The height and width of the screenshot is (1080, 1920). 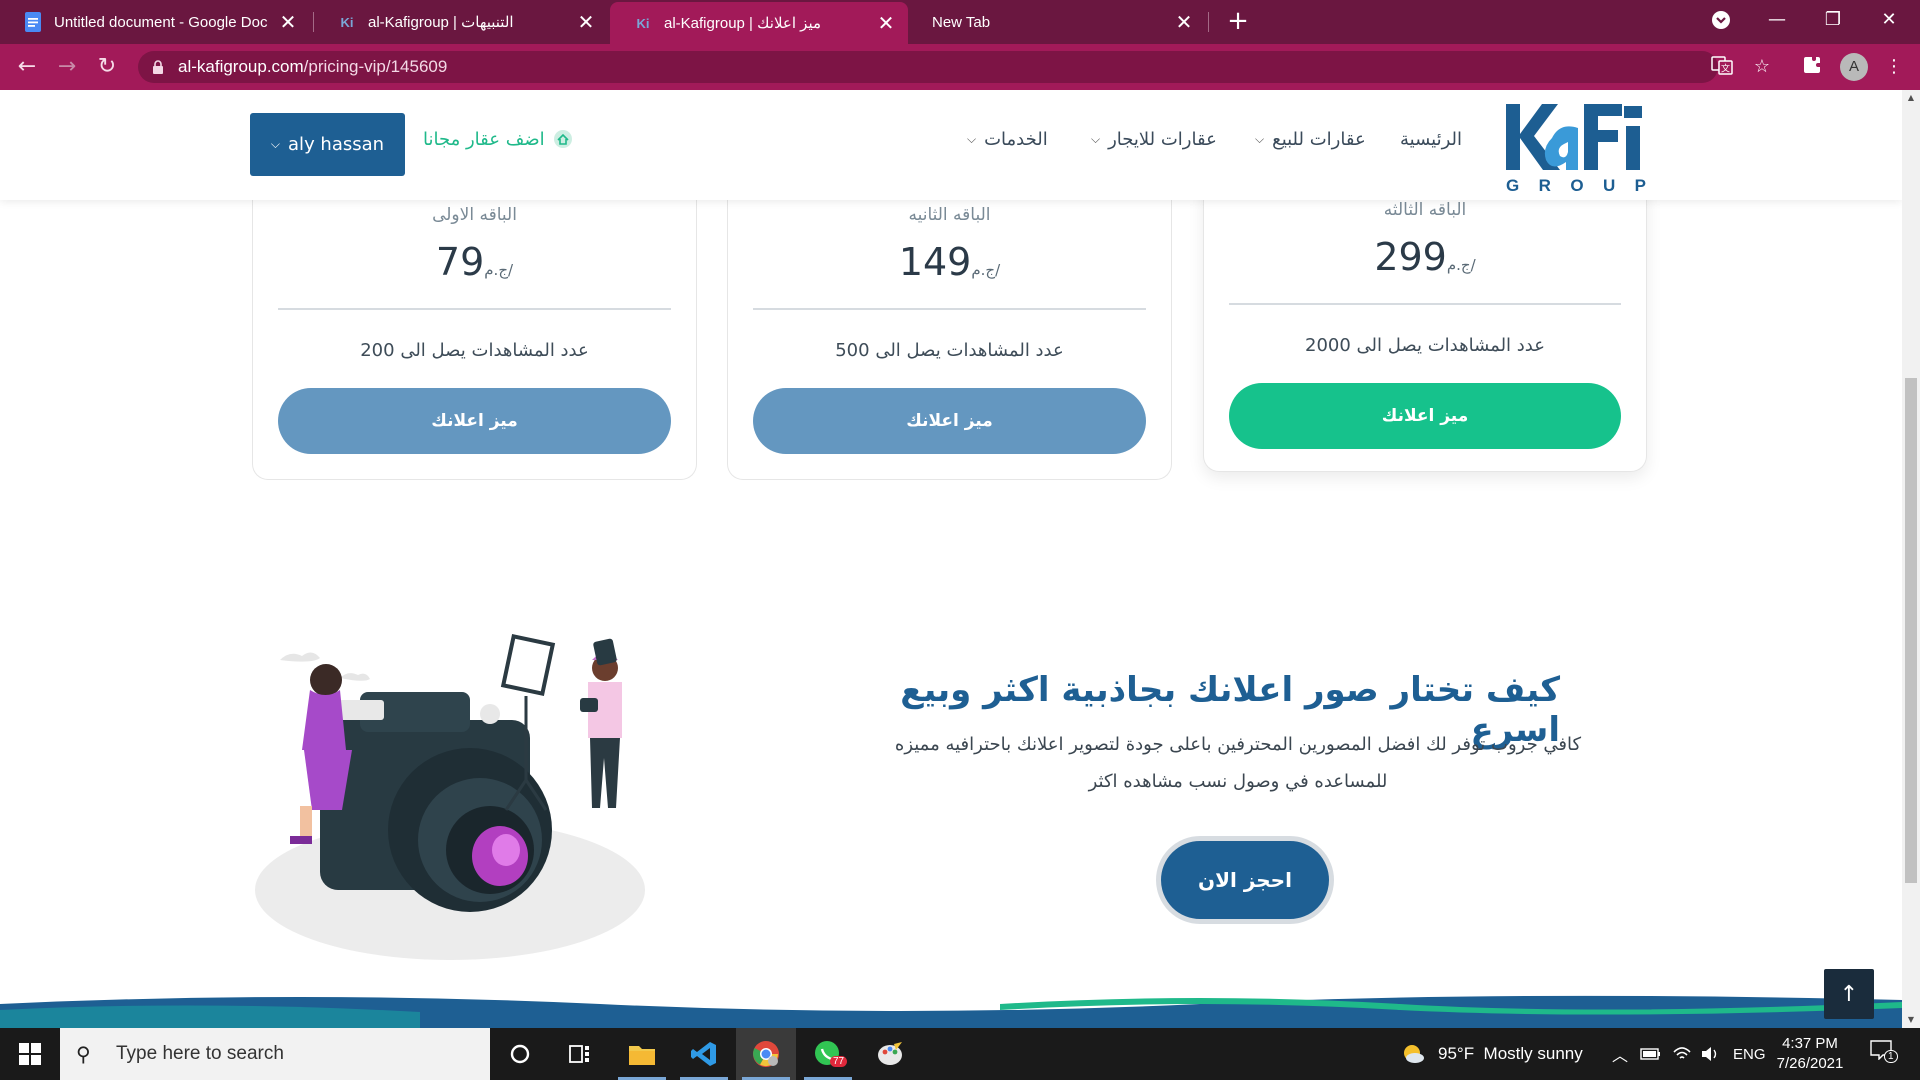 I want to click on windows-start-icon, so click(x=30, y=1054).